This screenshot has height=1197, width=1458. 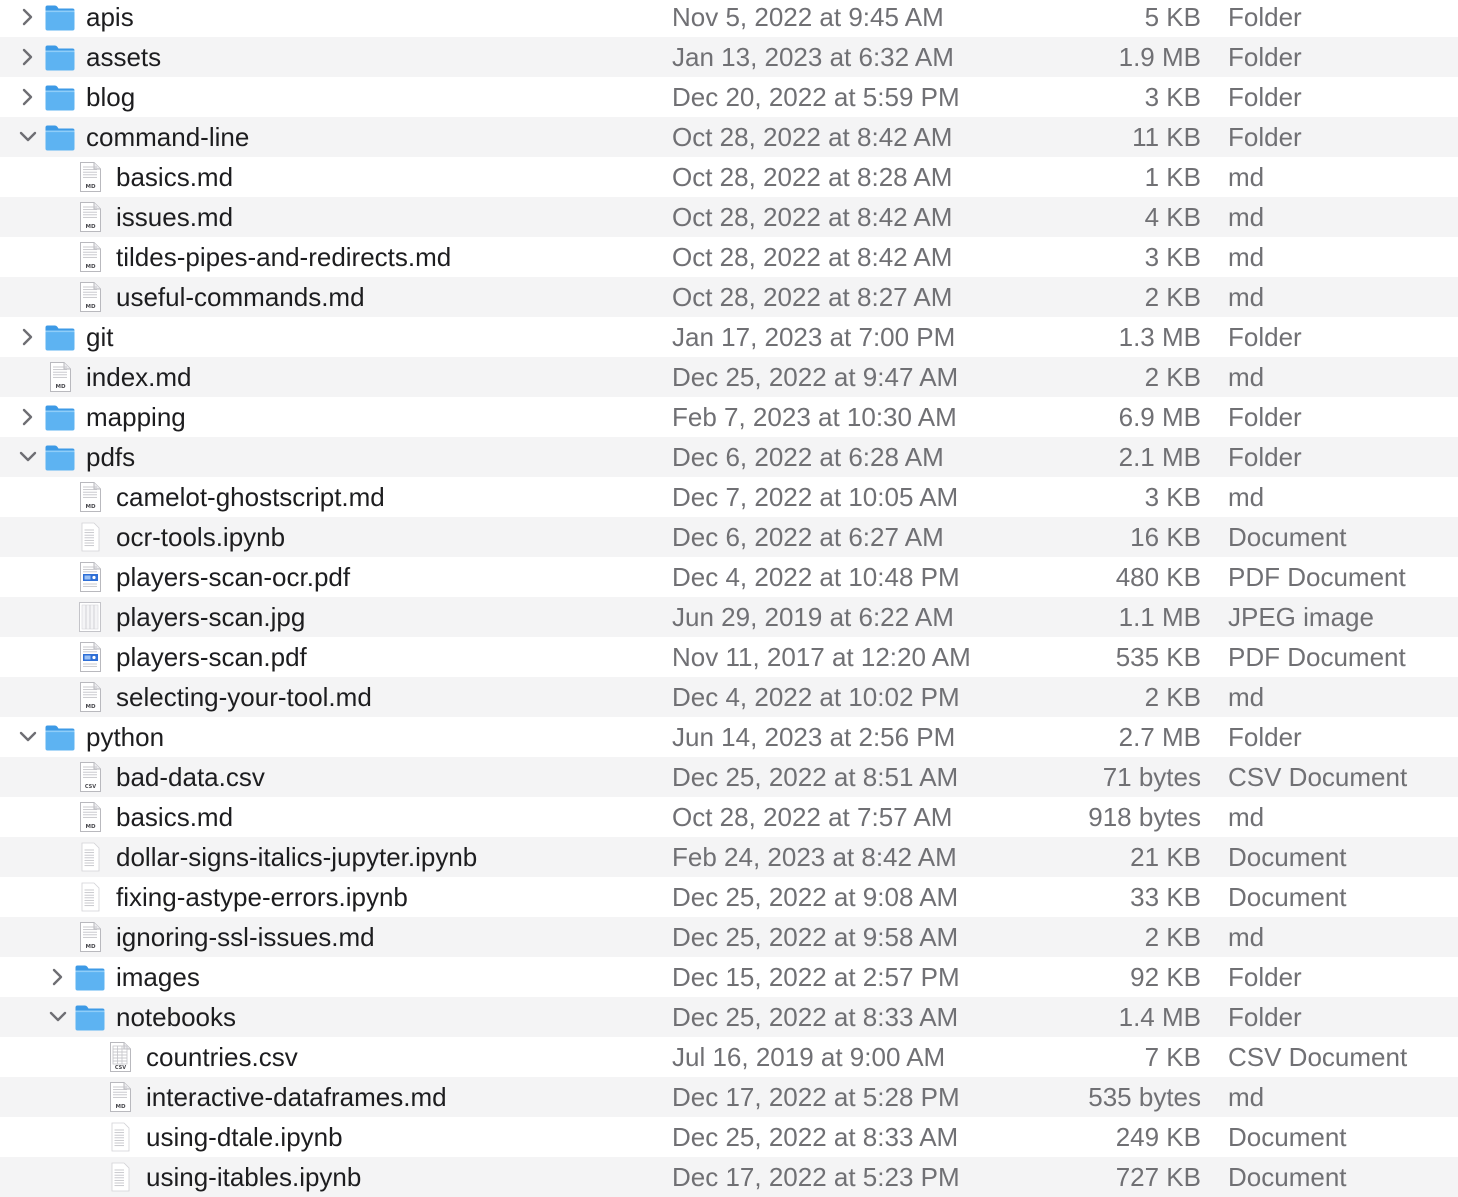 I want to click on file-name: git, so click(x=99, y=337).